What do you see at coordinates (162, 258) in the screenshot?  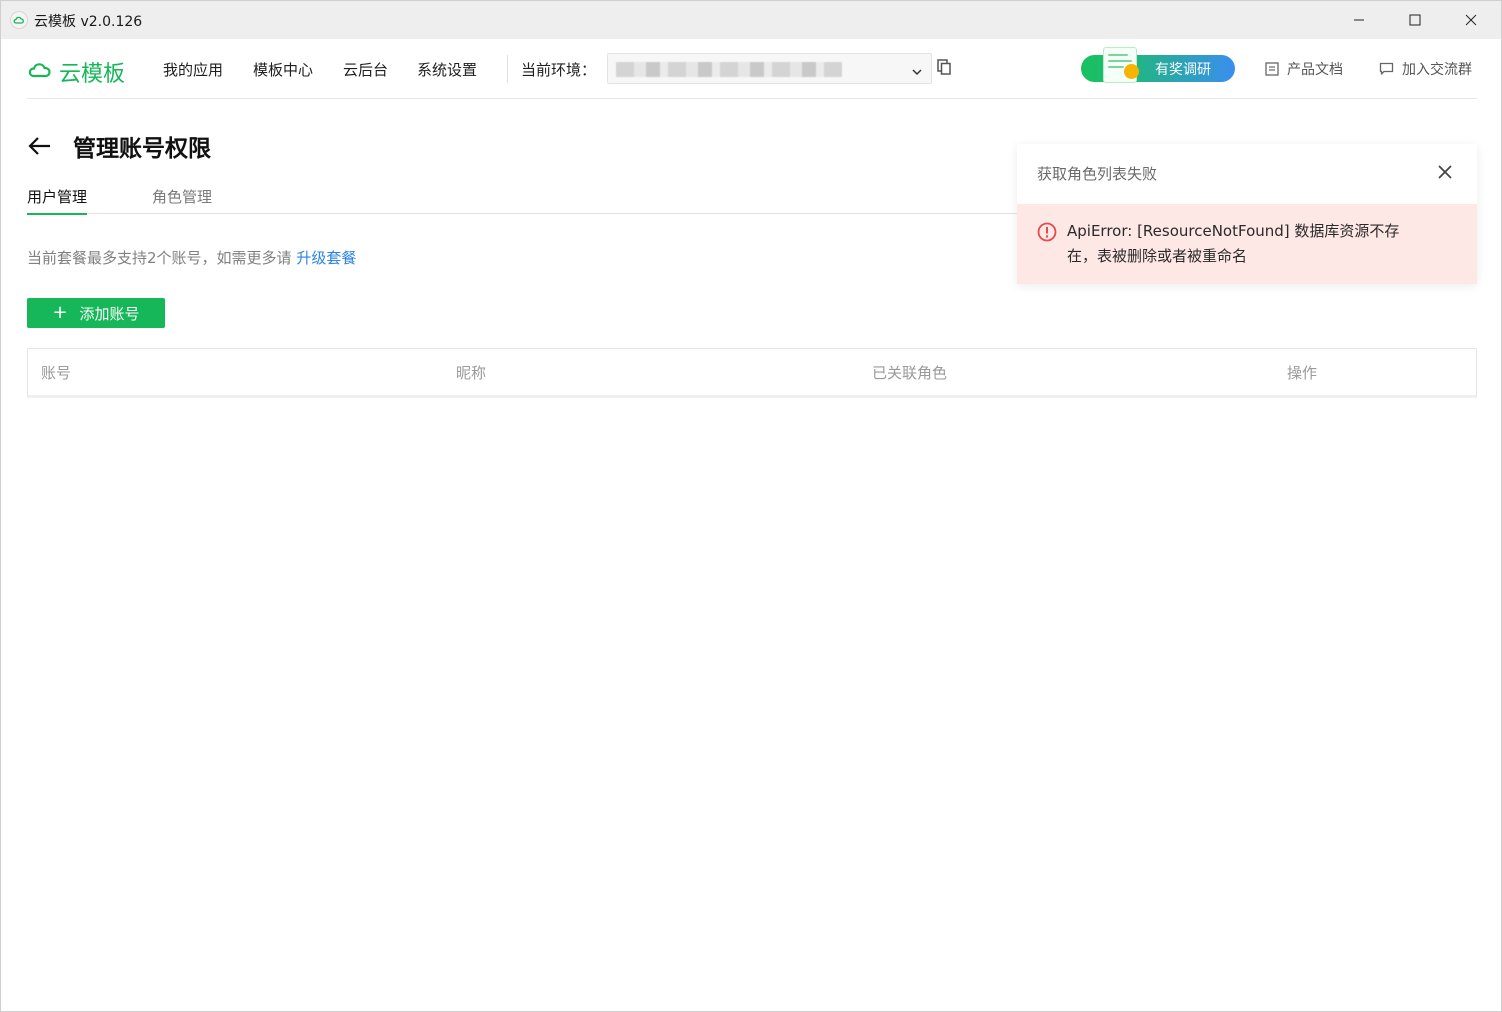 I see `quota-text: 当前套餐最多支持2个账号，如需更多请` at bounding box center [162, 258].